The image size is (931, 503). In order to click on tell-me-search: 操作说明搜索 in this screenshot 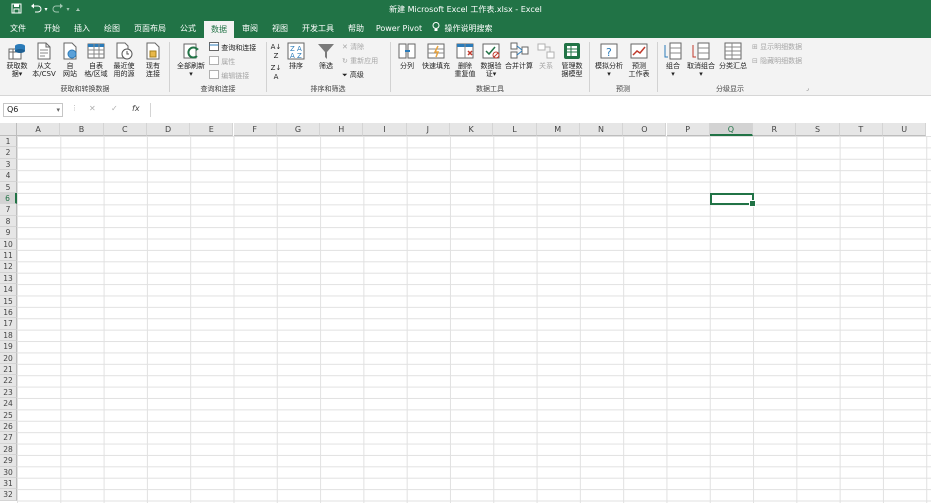, I will do `click(468, 29)`.